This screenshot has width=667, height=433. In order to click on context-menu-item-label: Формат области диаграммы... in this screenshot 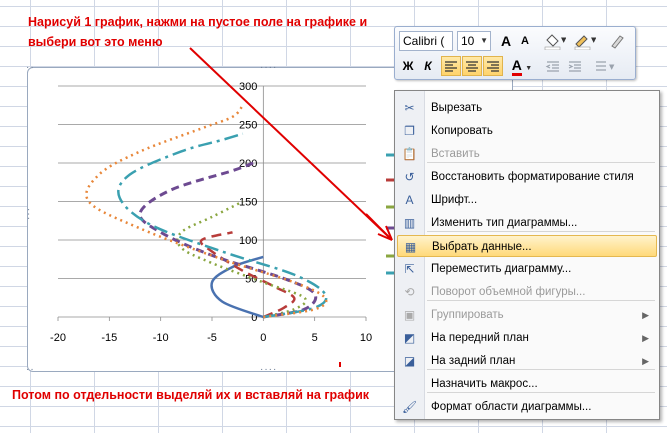, I will do `click(511, 407)`.